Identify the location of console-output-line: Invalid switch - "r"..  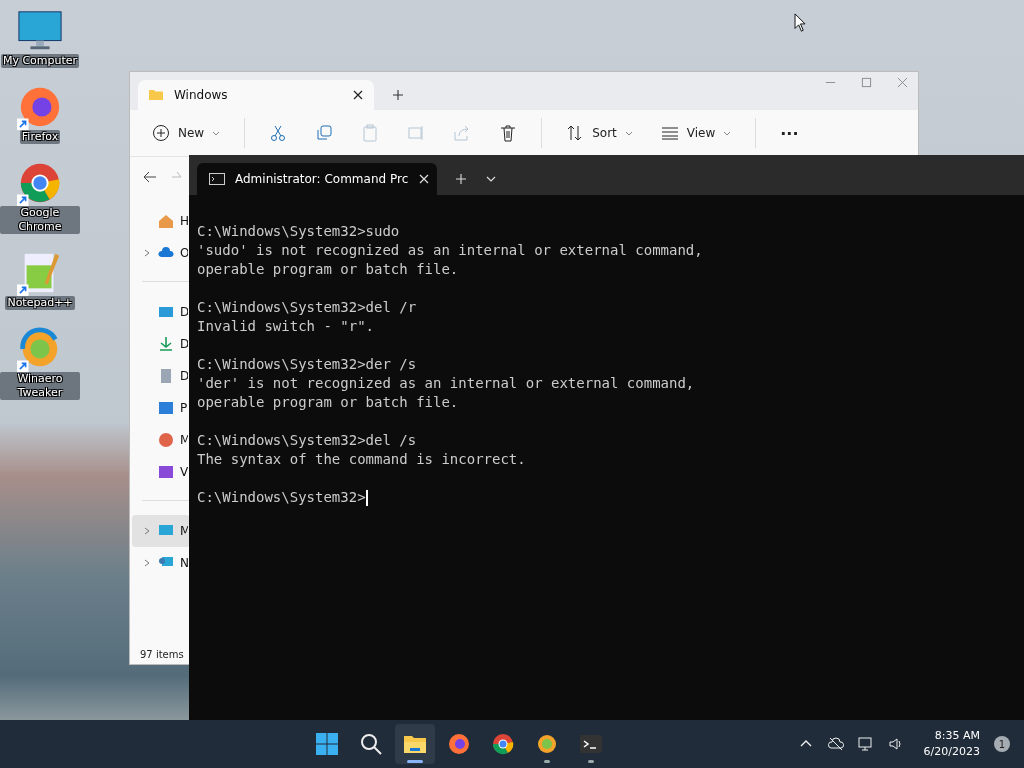
(285, 326).